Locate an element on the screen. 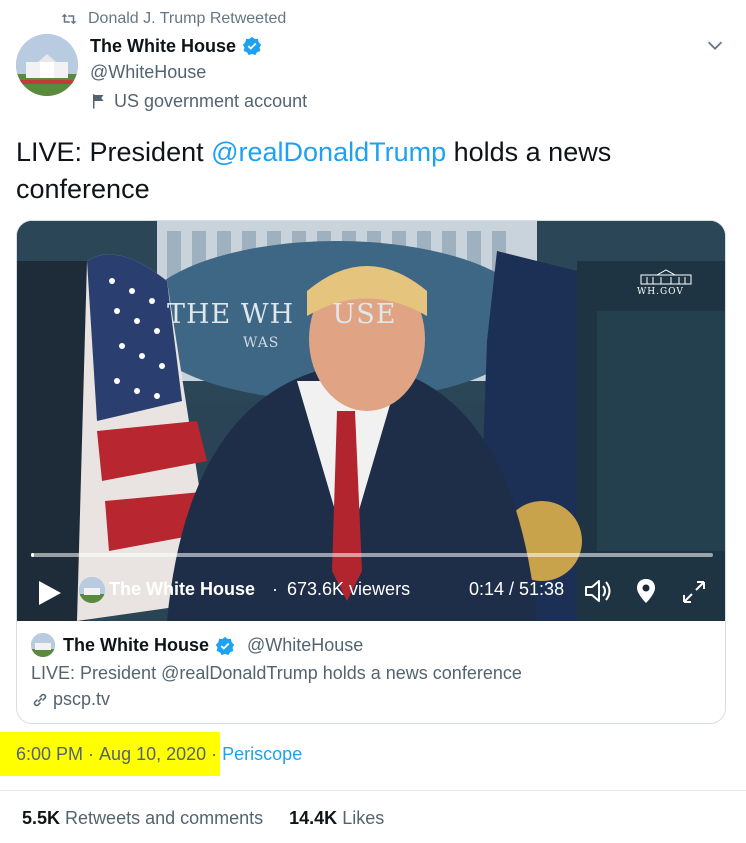  backdrop-text: THE WH USE is located at coordinates (282, 314).